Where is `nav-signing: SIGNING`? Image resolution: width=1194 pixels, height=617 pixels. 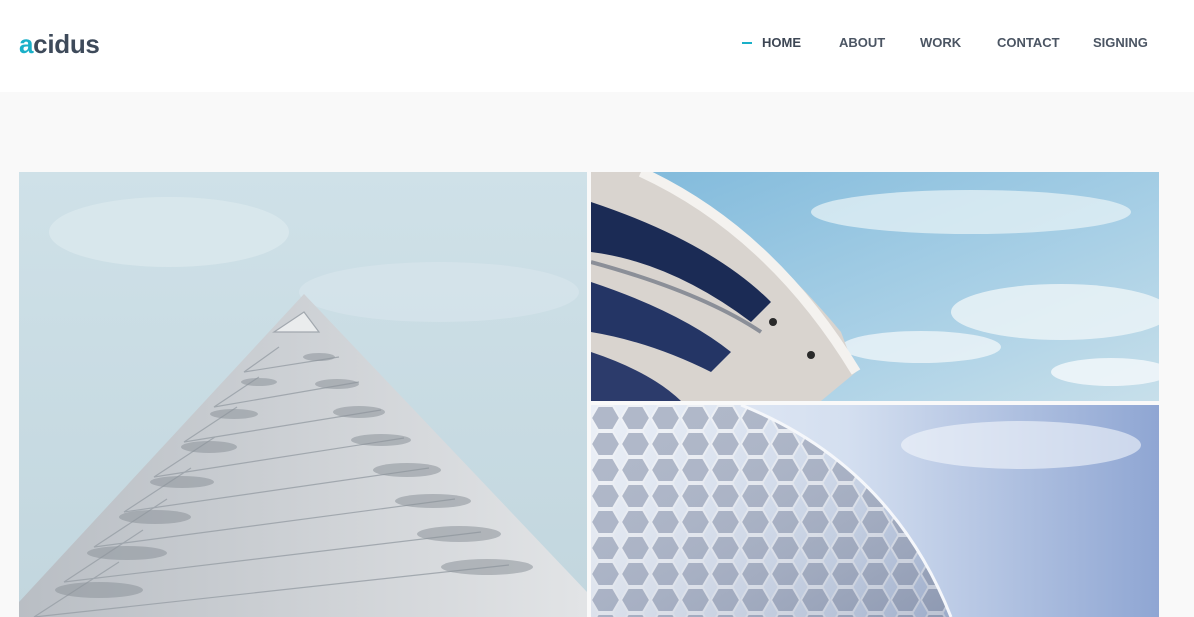
nav-signing: SIGNING is located at coordinates (1120, 43).